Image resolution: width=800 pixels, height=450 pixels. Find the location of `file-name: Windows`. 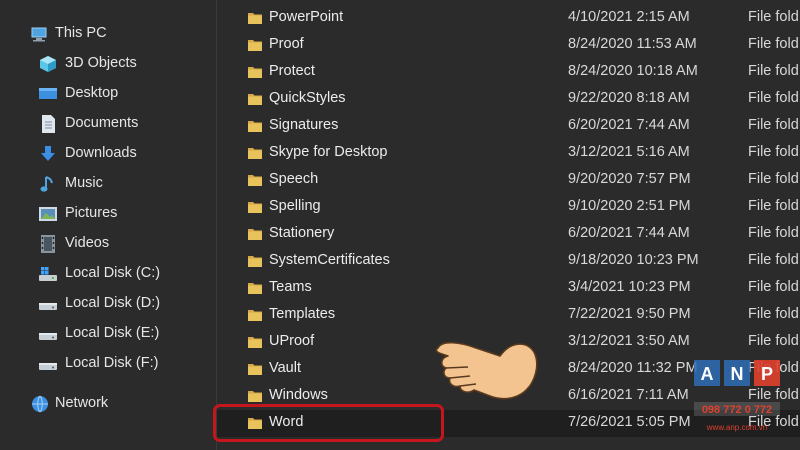

file-name: Windows is located at coordinates (298, 395).